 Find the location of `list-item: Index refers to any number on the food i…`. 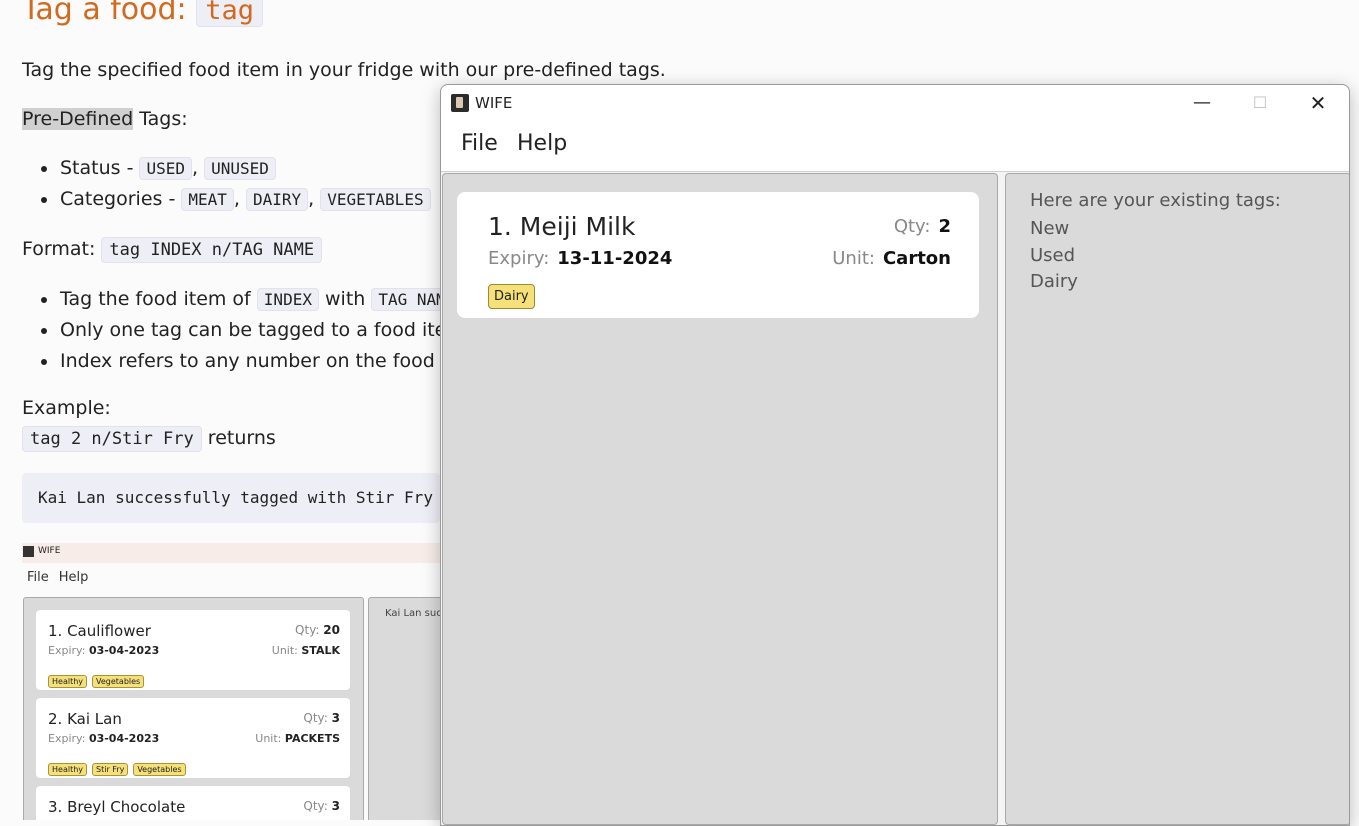

list-item: Index refers to any number on the food i… is located at coordinates (261, 361).